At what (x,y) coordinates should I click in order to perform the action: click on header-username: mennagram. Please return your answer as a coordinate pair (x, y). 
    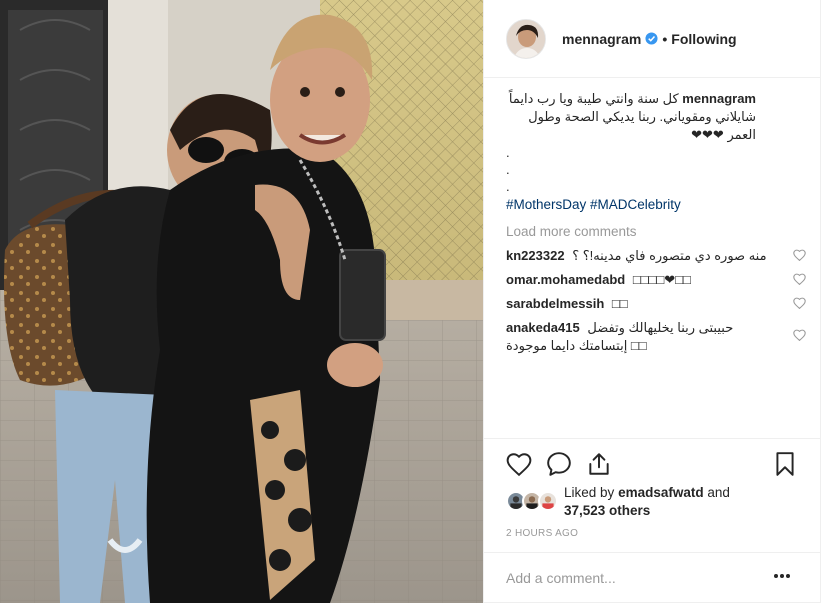
    Looking at the image, I should click on (601, 39).